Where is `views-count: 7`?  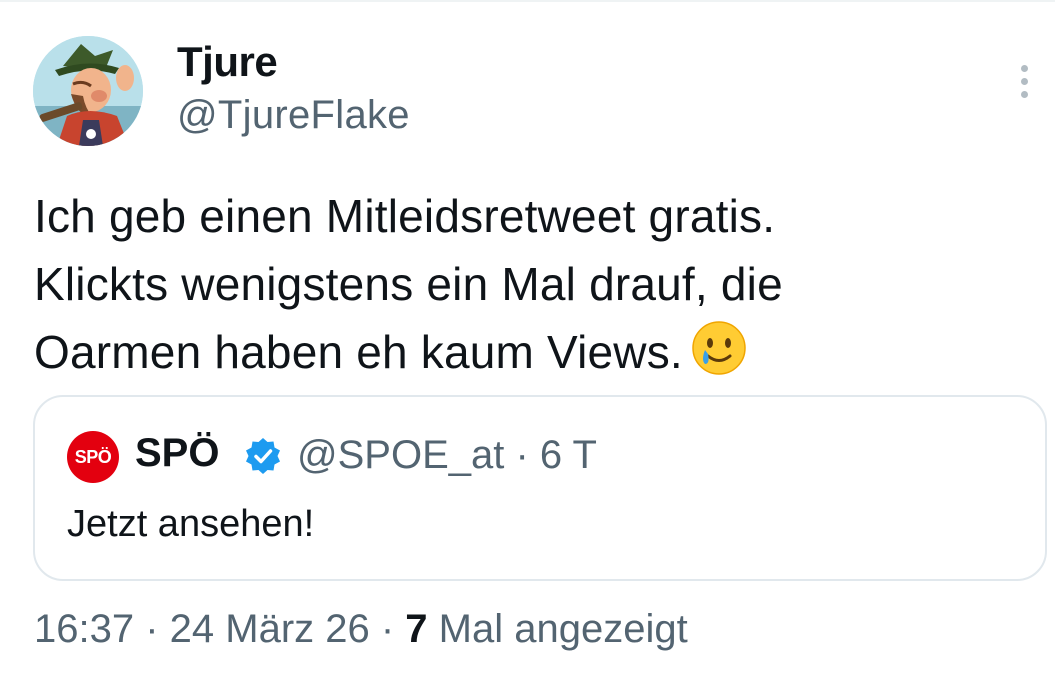 views-count: 7 is located at coordinates (416, 629).